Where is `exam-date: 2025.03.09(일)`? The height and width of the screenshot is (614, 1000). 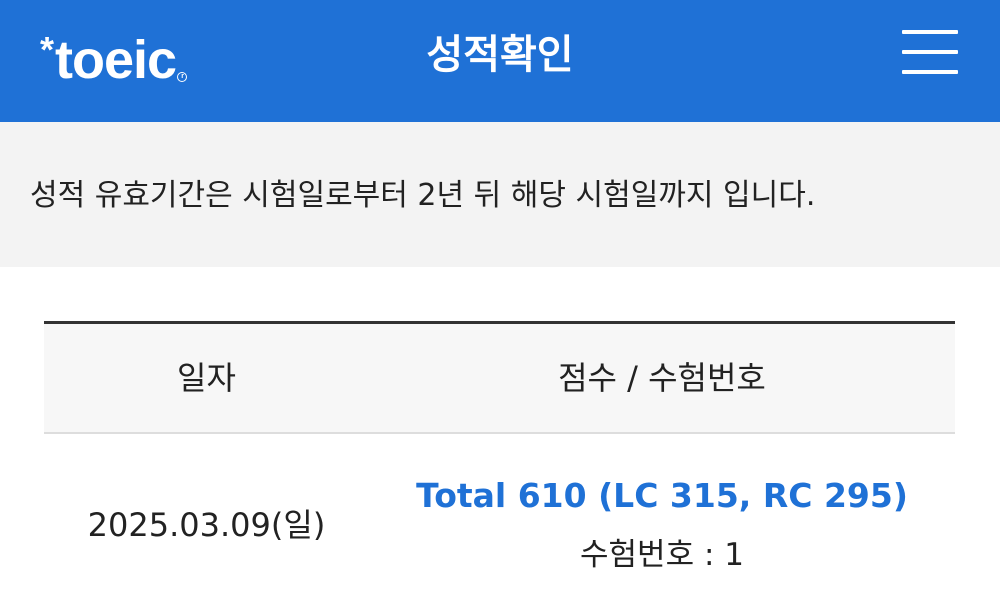 exam-date: 2025.03.09(일) is located at coordinates (206, 525).